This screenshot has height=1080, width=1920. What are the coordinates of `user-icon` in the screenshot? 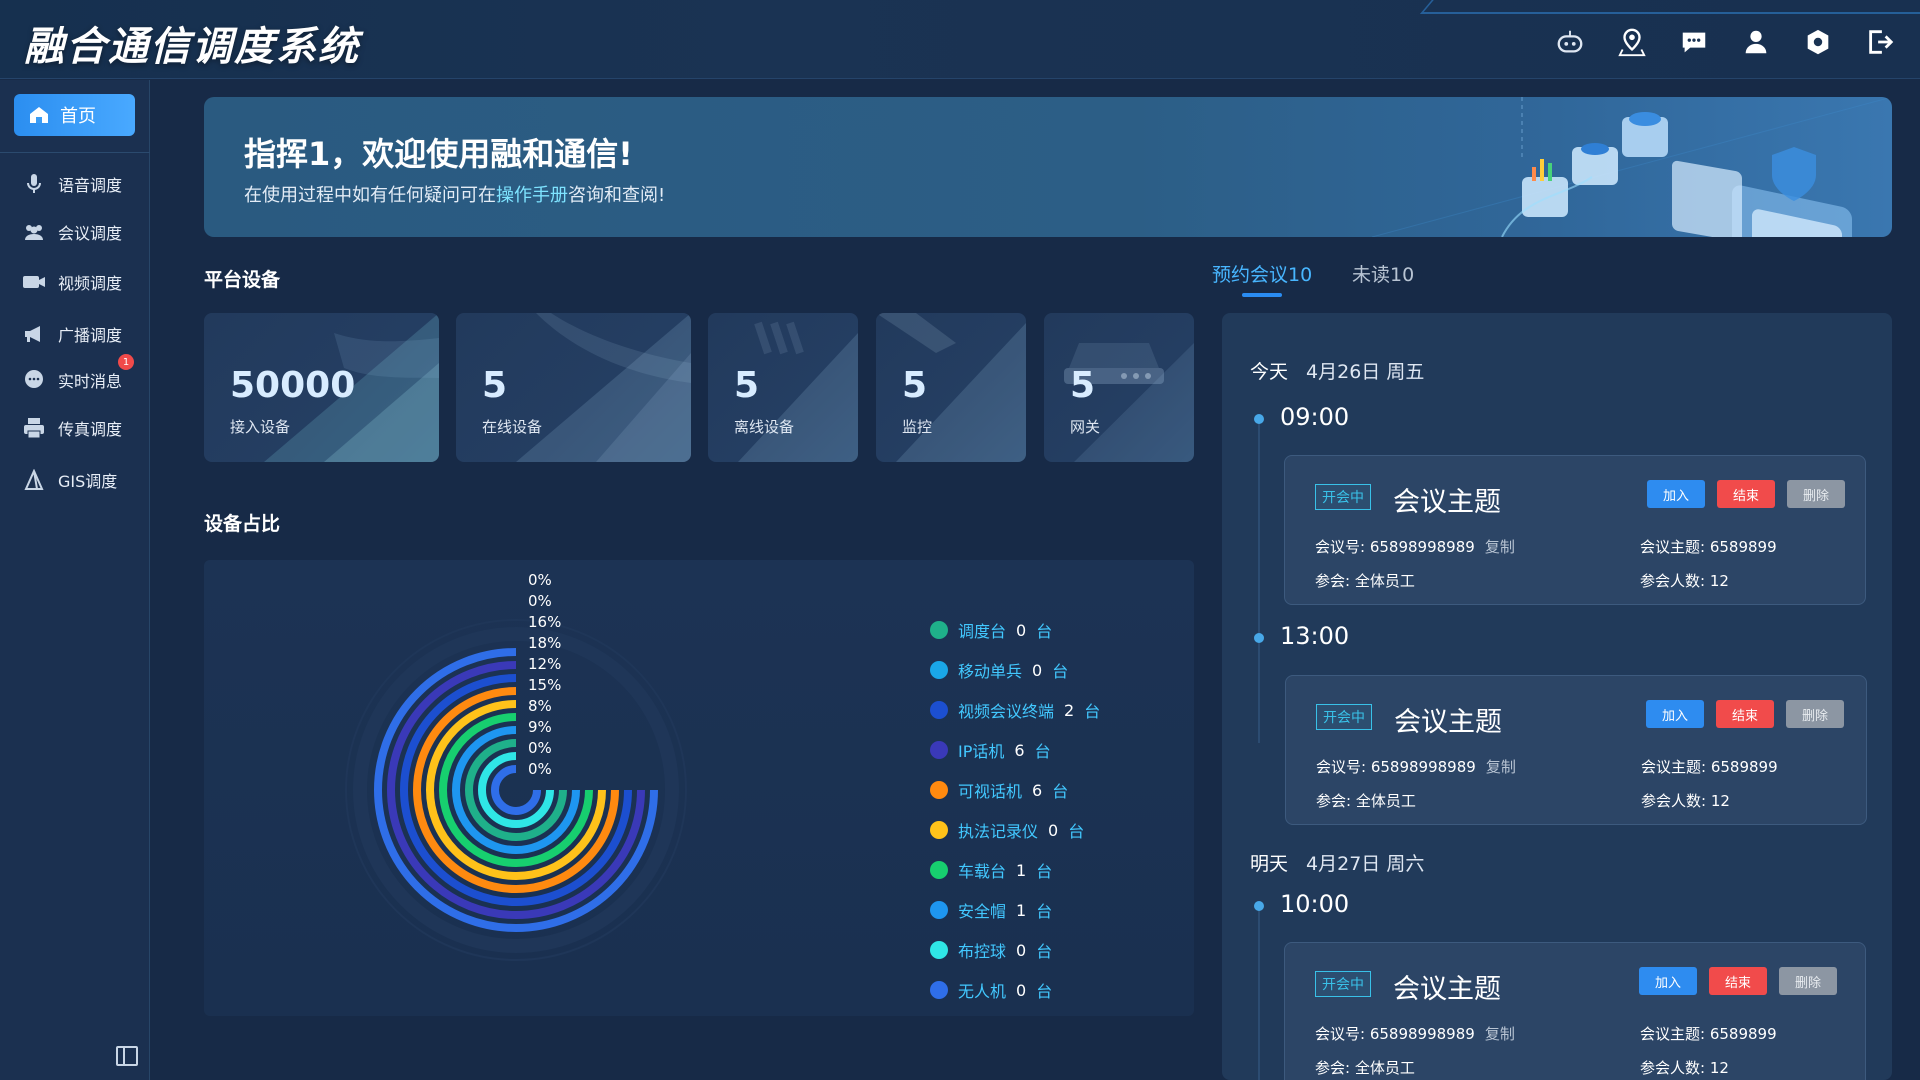 It's located at (1756, 42).